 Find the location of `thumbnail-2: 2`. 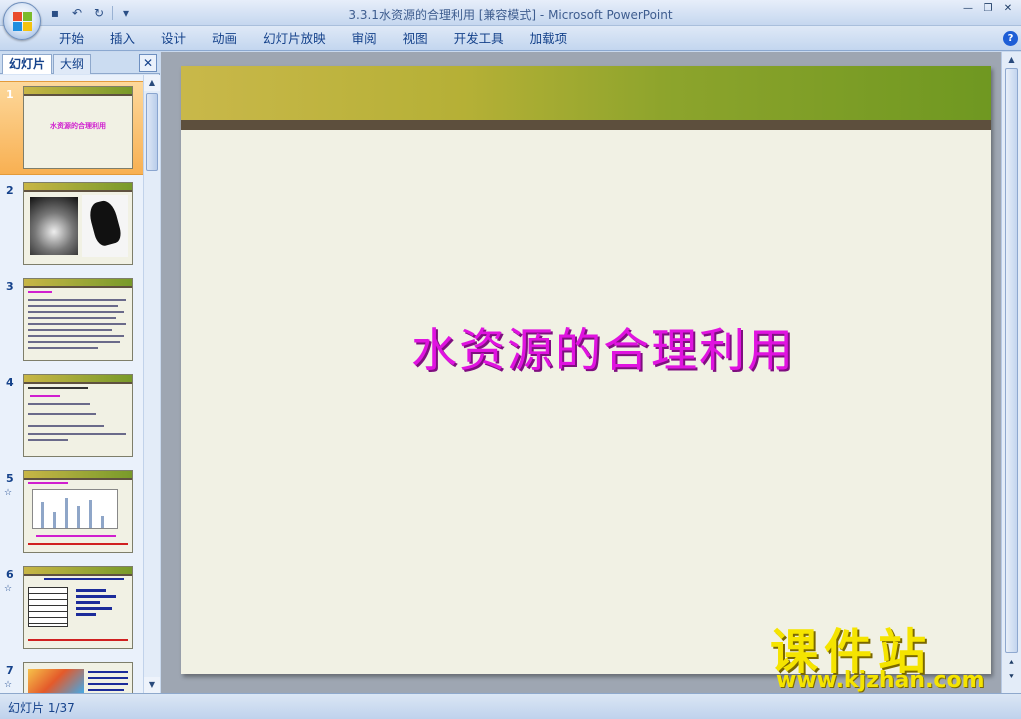

thumbnail-2: 2 is located at coordinates (71, 225).